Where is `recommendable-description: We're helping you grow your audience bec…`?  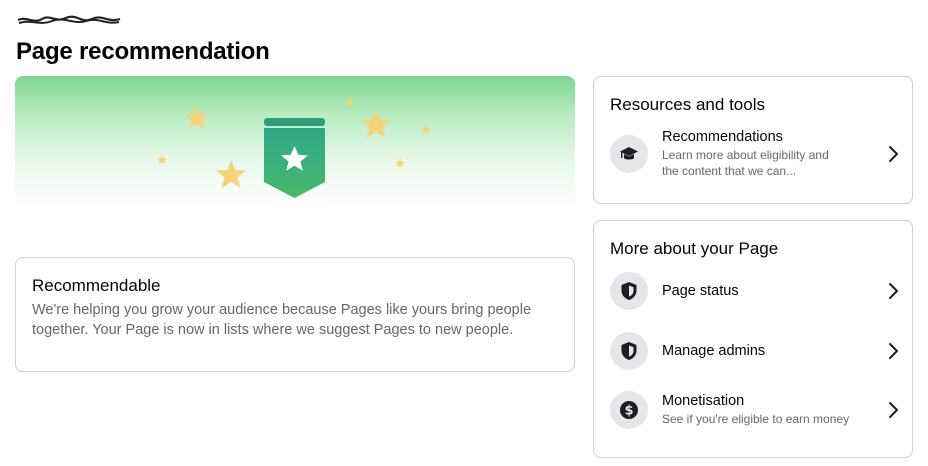
recommendable-description: We're helping you grow your audience bec… is located at coordinates (295, 320).